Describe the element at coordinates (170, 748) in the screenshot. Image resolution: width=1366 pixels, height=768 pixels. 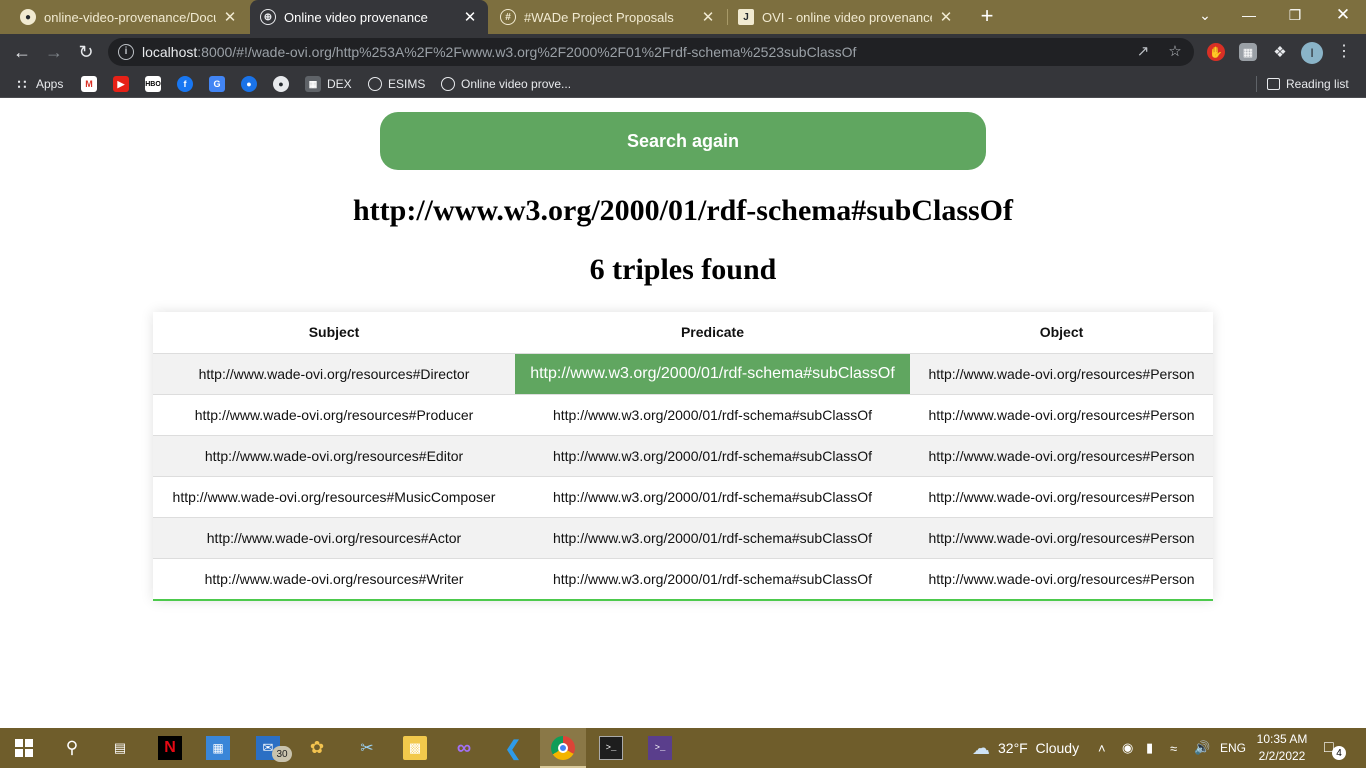
I see `netflix-icon: N` at that location.